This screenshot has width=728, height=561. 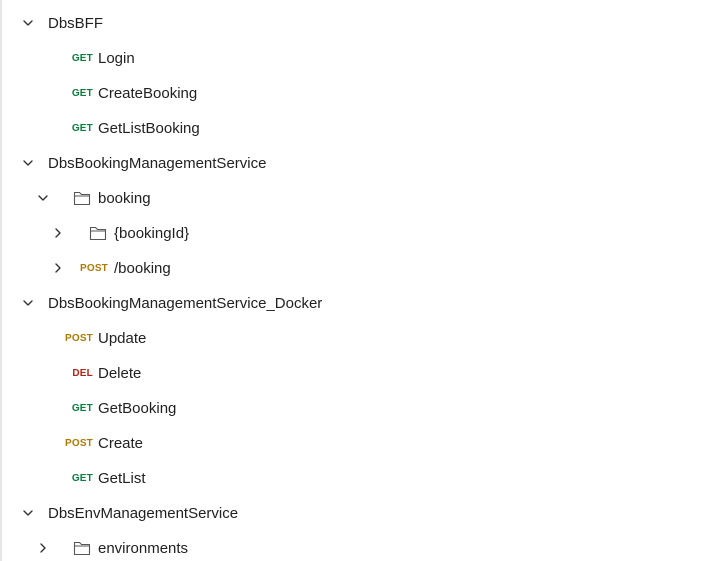 What do you see at coordinates (364, 93) in the screenshot?
I see `request-item: GET CreateBooking` at bounding box center [364, 93].